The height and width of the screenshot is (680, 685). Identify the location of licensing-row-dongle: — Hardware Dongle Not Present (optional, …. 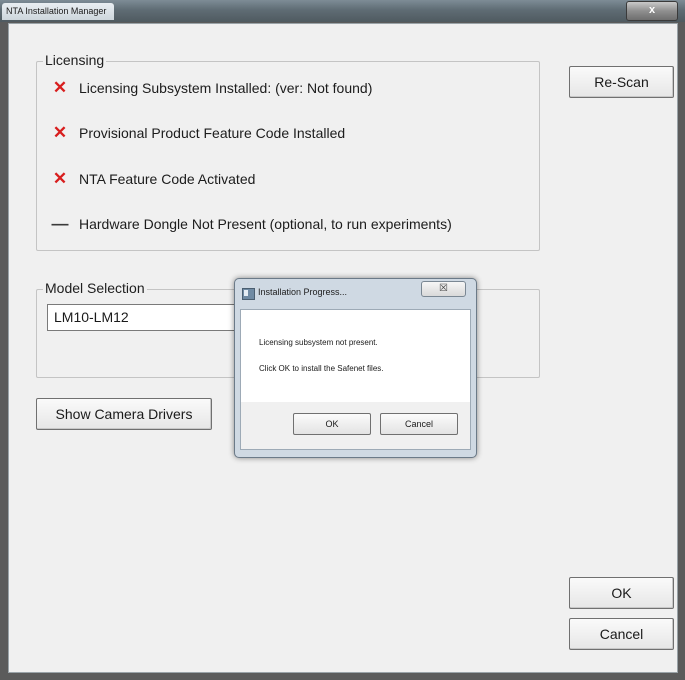
(250, 224).